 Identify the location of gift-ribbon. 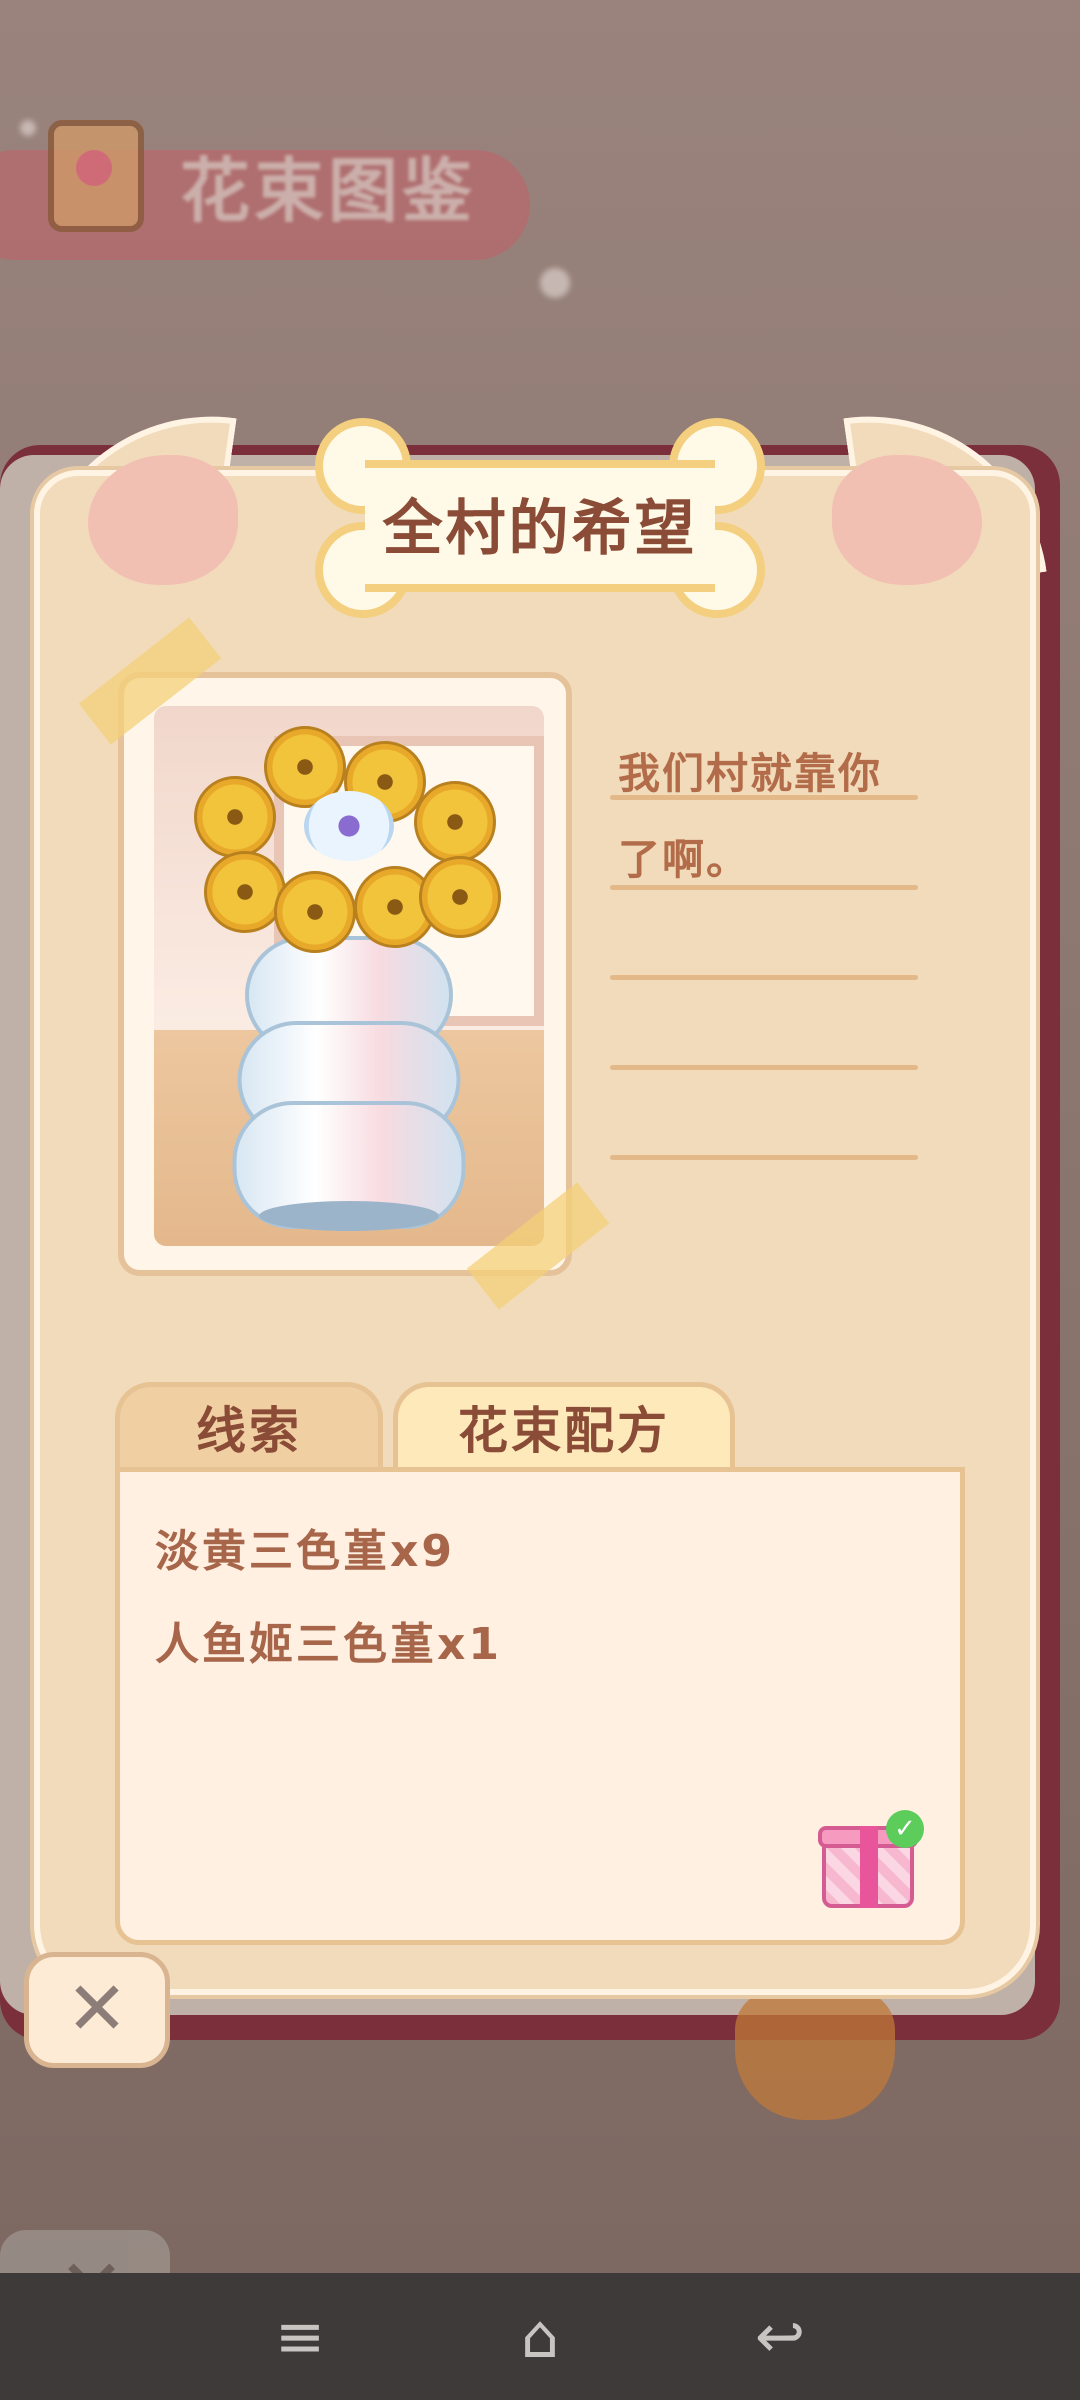
(869, 1867).